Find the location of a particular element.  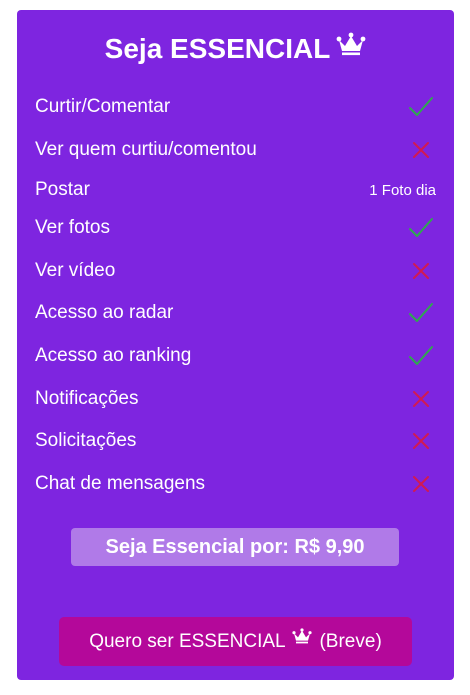

feature-row: Ver fotos is located at coordinates (235, 228).